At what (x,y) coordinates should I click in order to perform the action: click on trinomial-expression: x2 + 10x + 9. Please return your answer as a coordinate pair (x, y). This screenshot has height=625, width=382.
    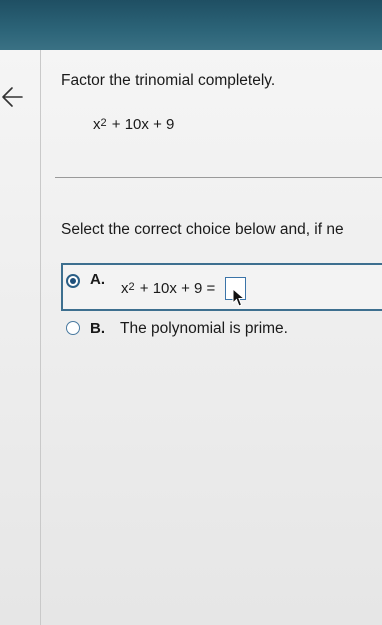
    Looking at the image, I should click on (133, 124).